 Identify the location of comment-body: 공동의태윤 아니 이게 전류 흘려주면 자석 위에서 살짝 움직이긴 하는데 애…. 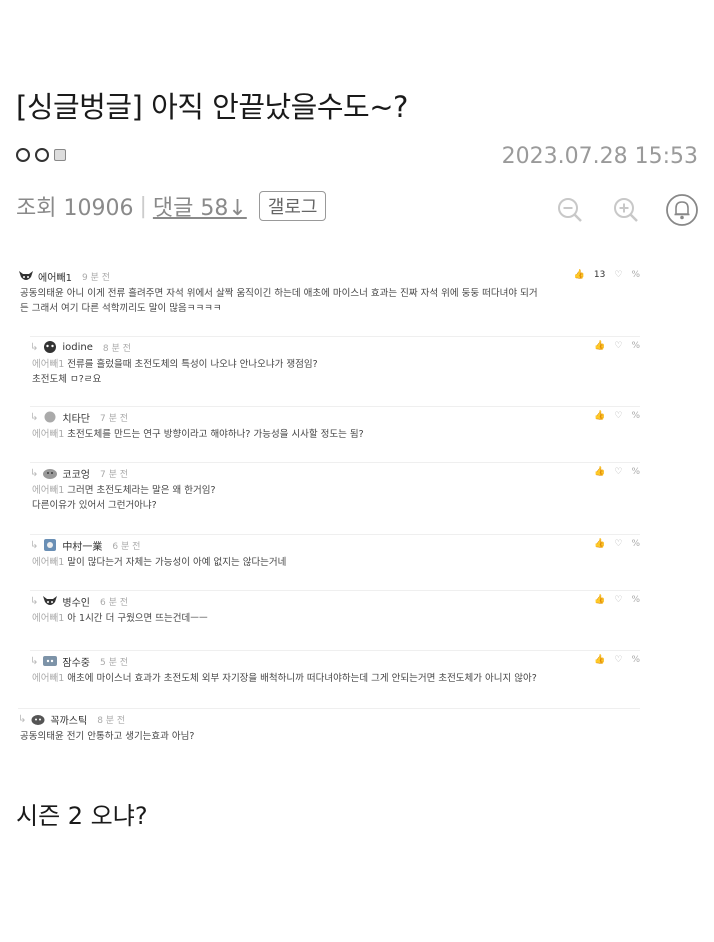
(329, 301).